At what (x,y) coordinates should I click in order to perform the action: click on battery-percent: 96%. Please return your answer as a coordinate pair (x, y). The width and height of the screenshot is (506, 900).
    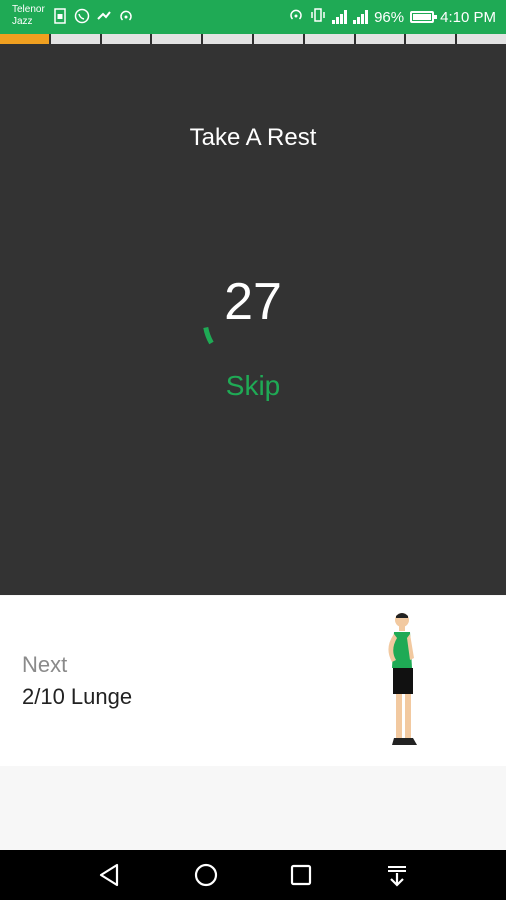
    Looking at the image, I should click on (389, 17).